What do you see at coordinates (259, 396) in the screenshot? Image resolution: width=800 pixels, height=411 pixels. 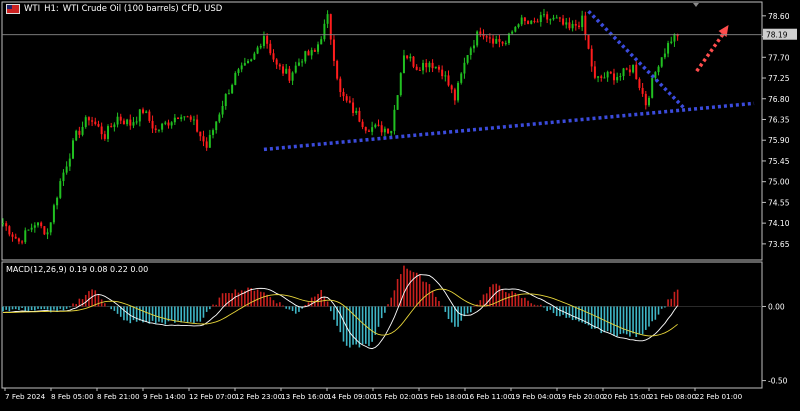 I see `time-tick-label: 12 Feb 23:00` at bounding box center [259, 396].